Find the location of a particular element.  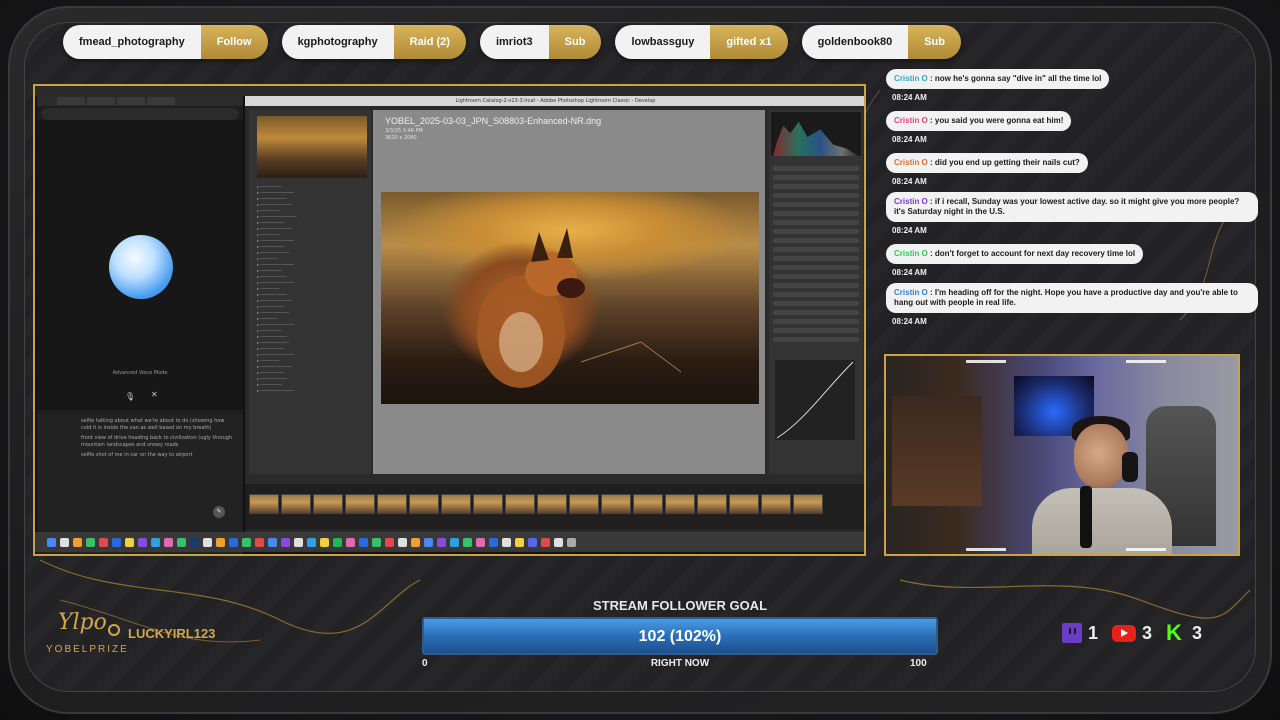

chat-username: Cristin O is located at coordinates (911, 162).